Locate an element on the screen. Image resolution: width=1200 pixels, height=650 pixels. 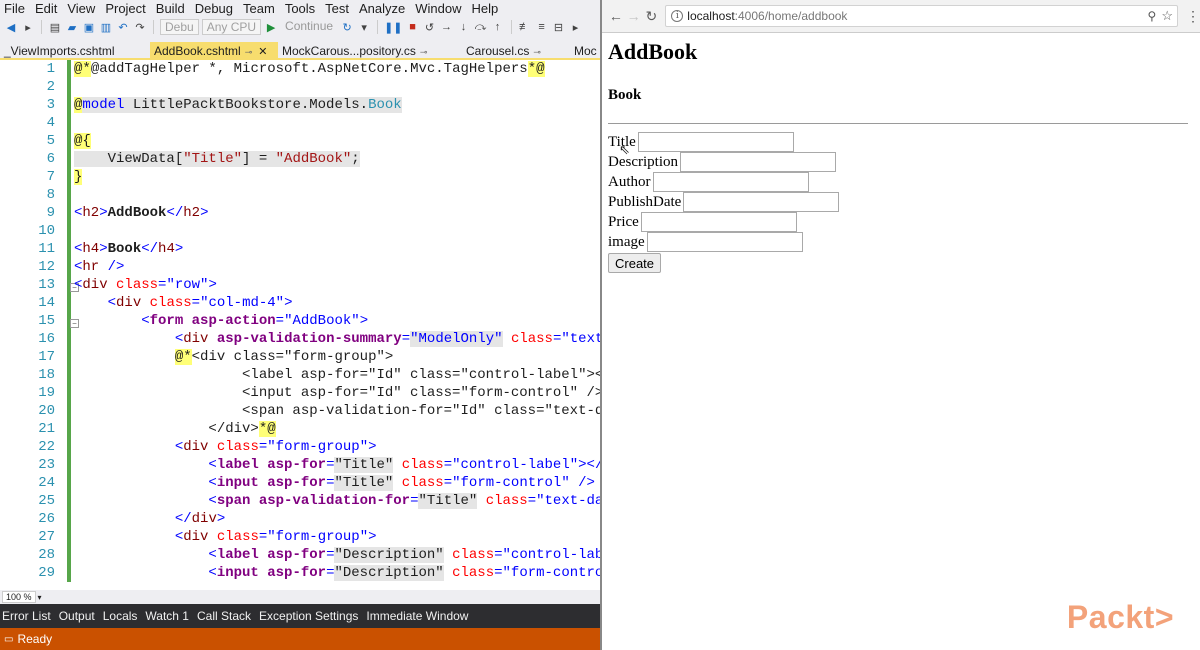
refresh-icon: ↻ is located at coordinates (347, 27).